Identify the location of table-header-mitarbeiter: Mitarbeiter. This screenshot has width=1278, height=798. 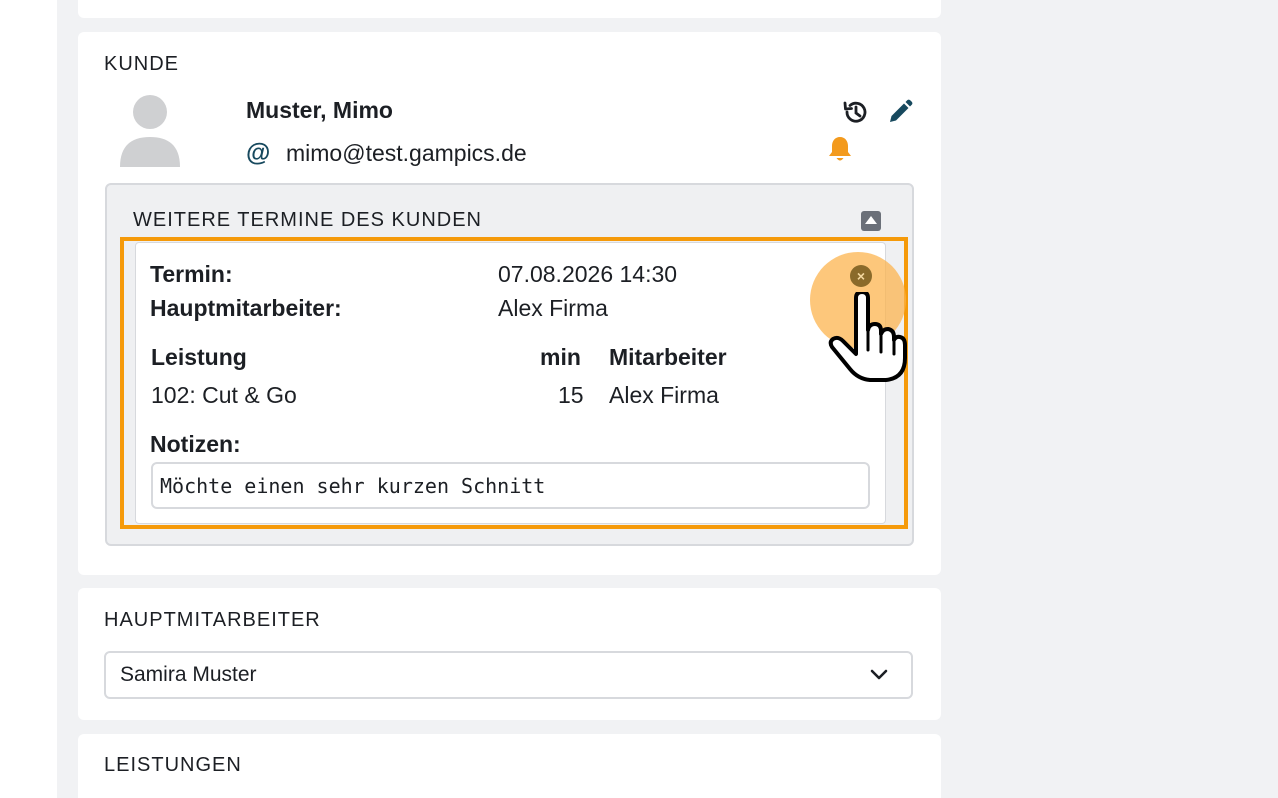
(668, 357).